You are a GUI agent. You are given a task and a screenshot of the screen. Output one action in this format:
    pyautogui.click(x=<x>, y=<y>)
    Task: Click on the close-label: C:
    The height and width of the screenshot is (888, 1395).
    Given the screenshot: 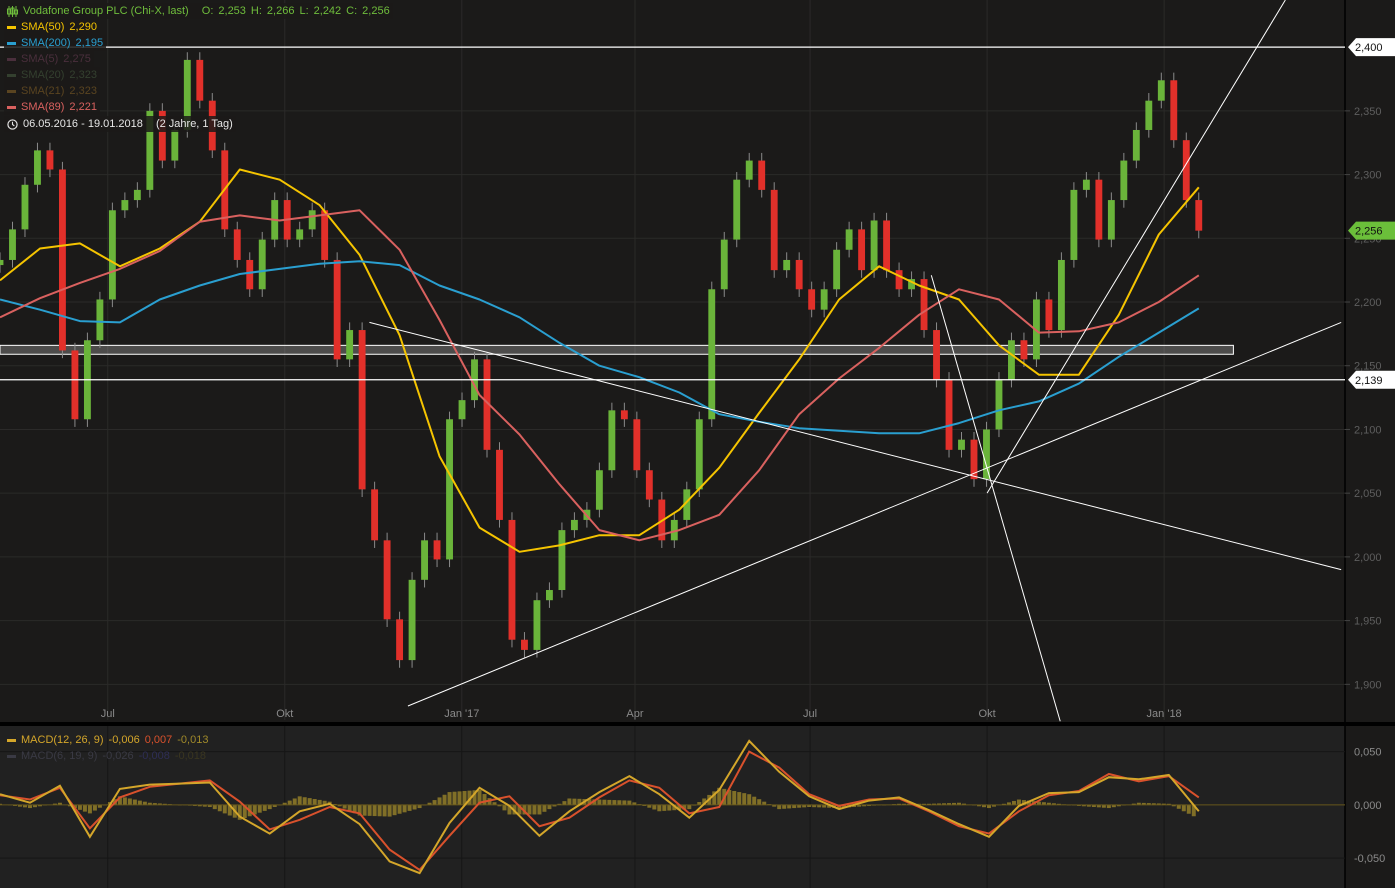 What is the action you would take?
    pyautogui.click(x=352, y=11)
    